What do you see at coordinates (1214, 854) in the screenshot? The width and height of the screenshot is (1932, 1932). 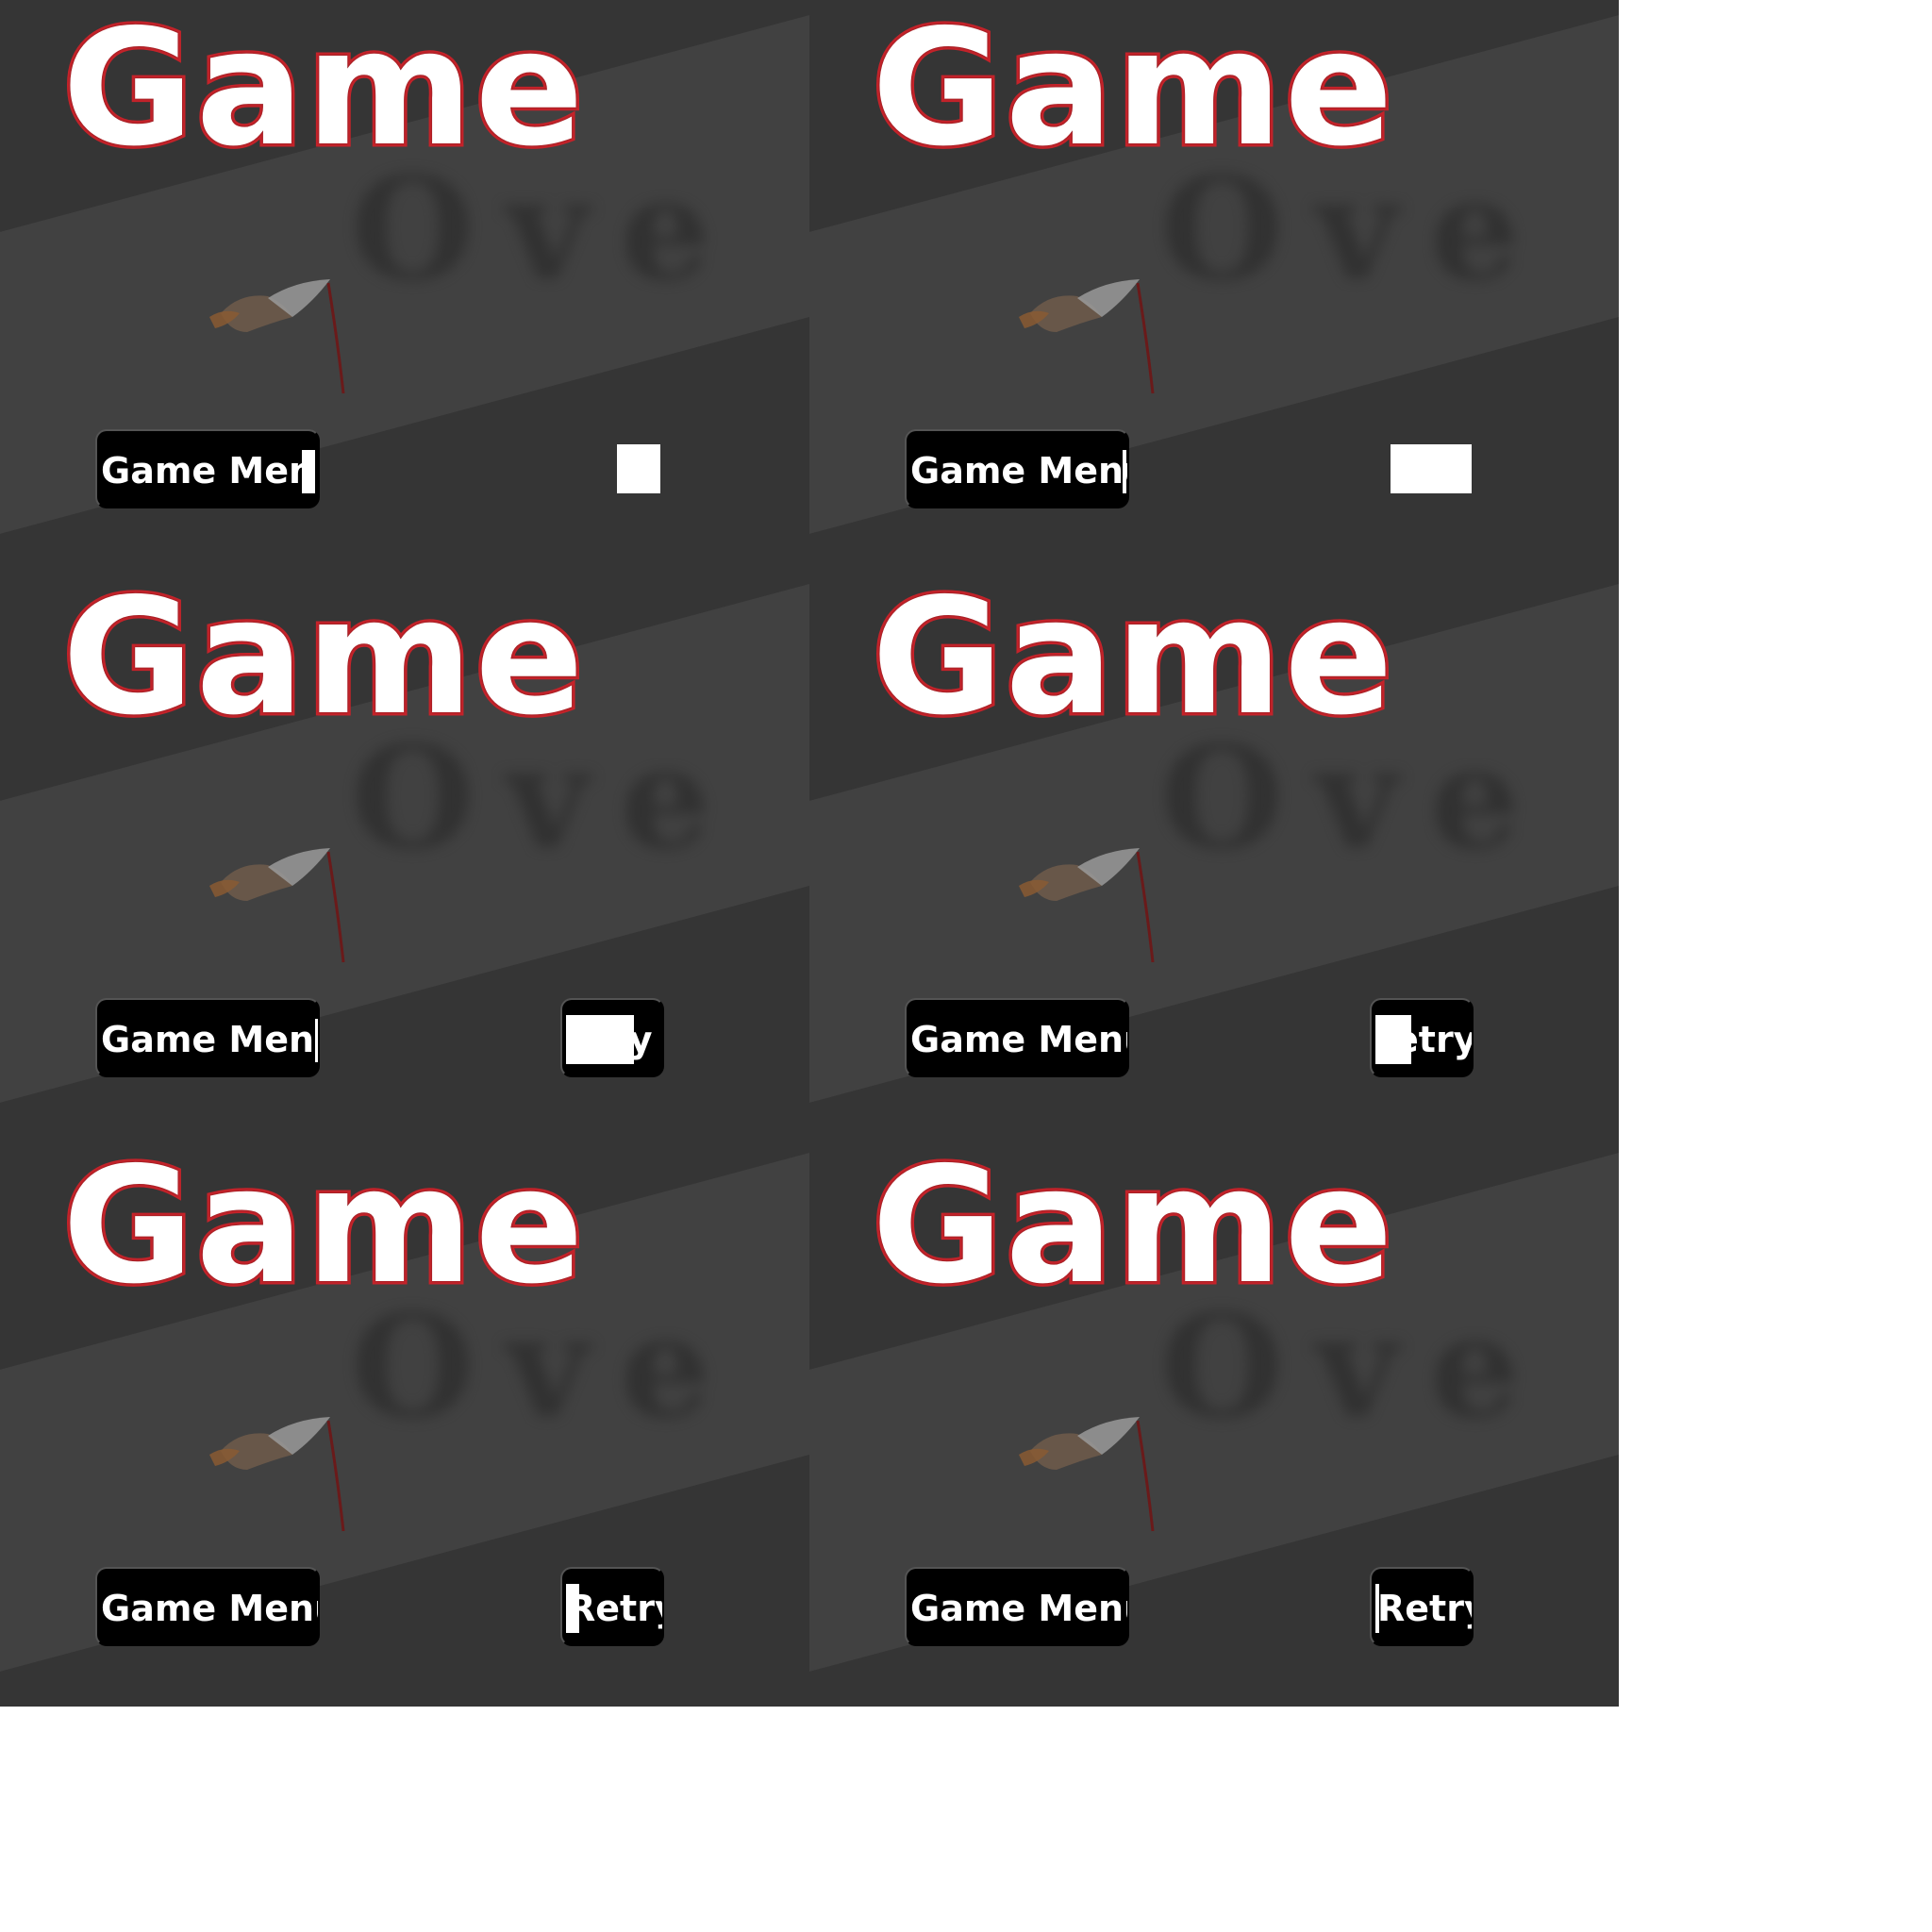 I see `frame-4: Game Ove Game Menu etry` at bounding box center [1214, 854].